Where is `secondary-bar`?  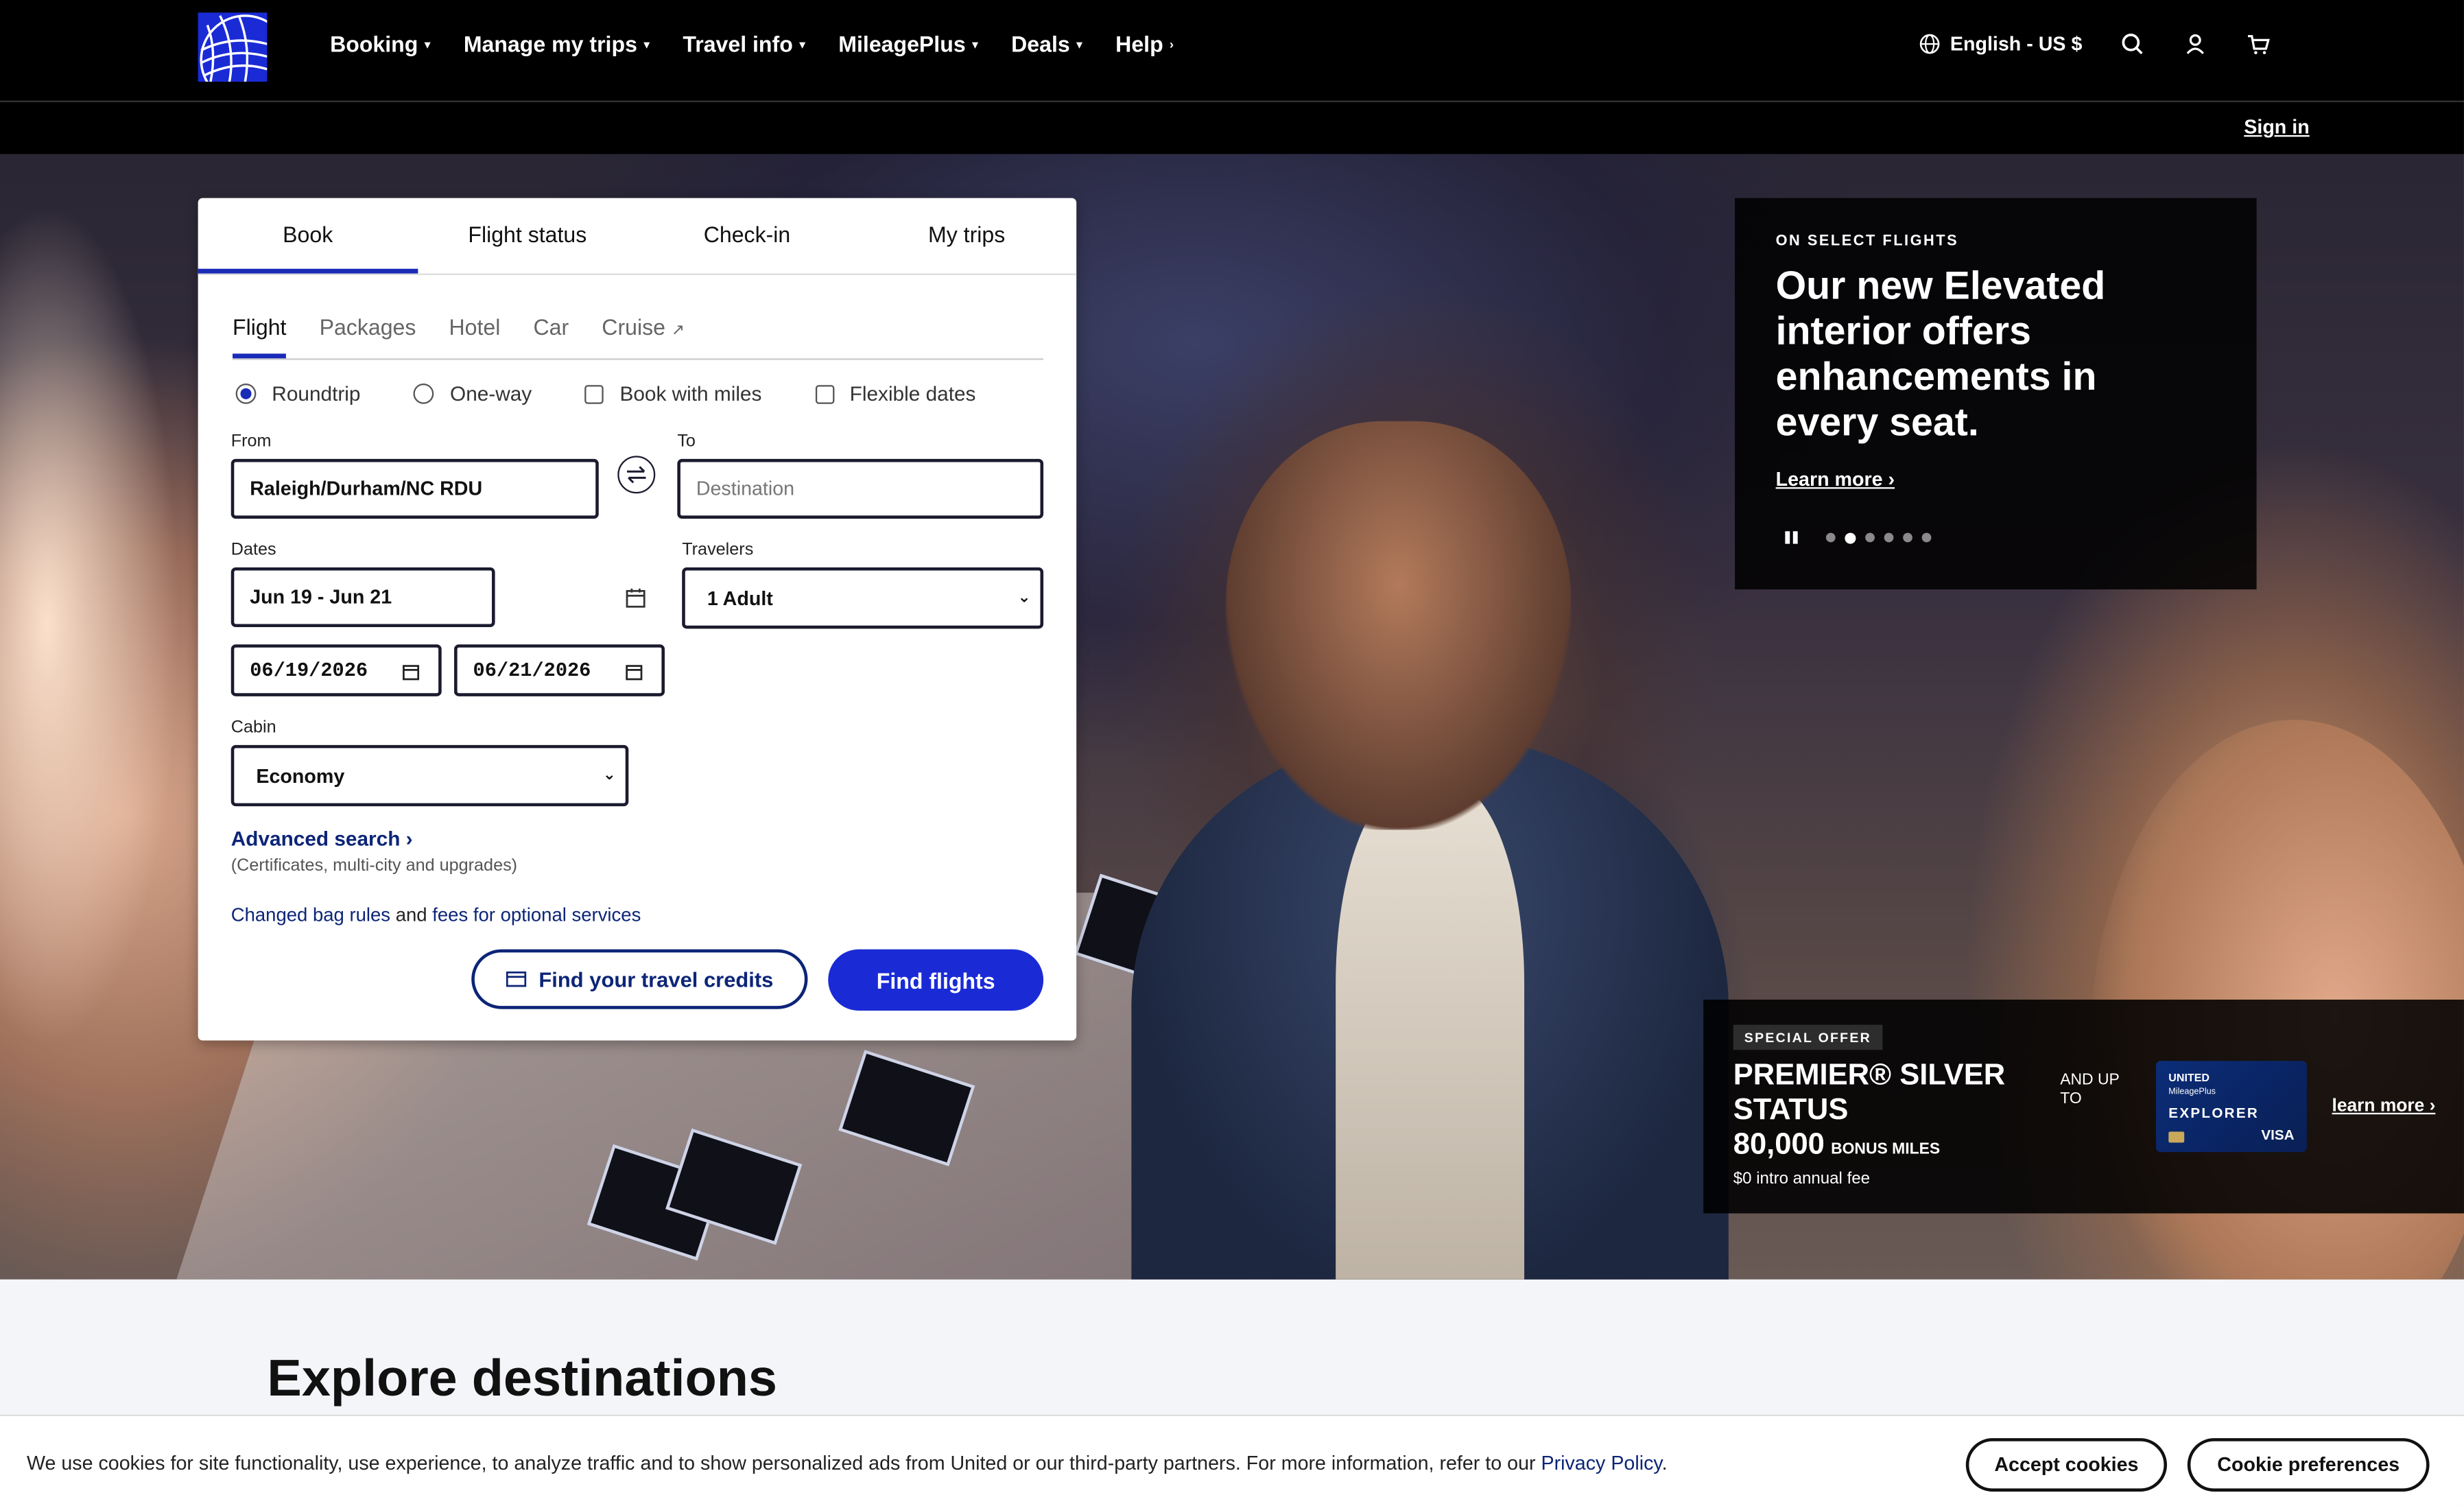
secondary-bar is located at coordinates (1232, 128).